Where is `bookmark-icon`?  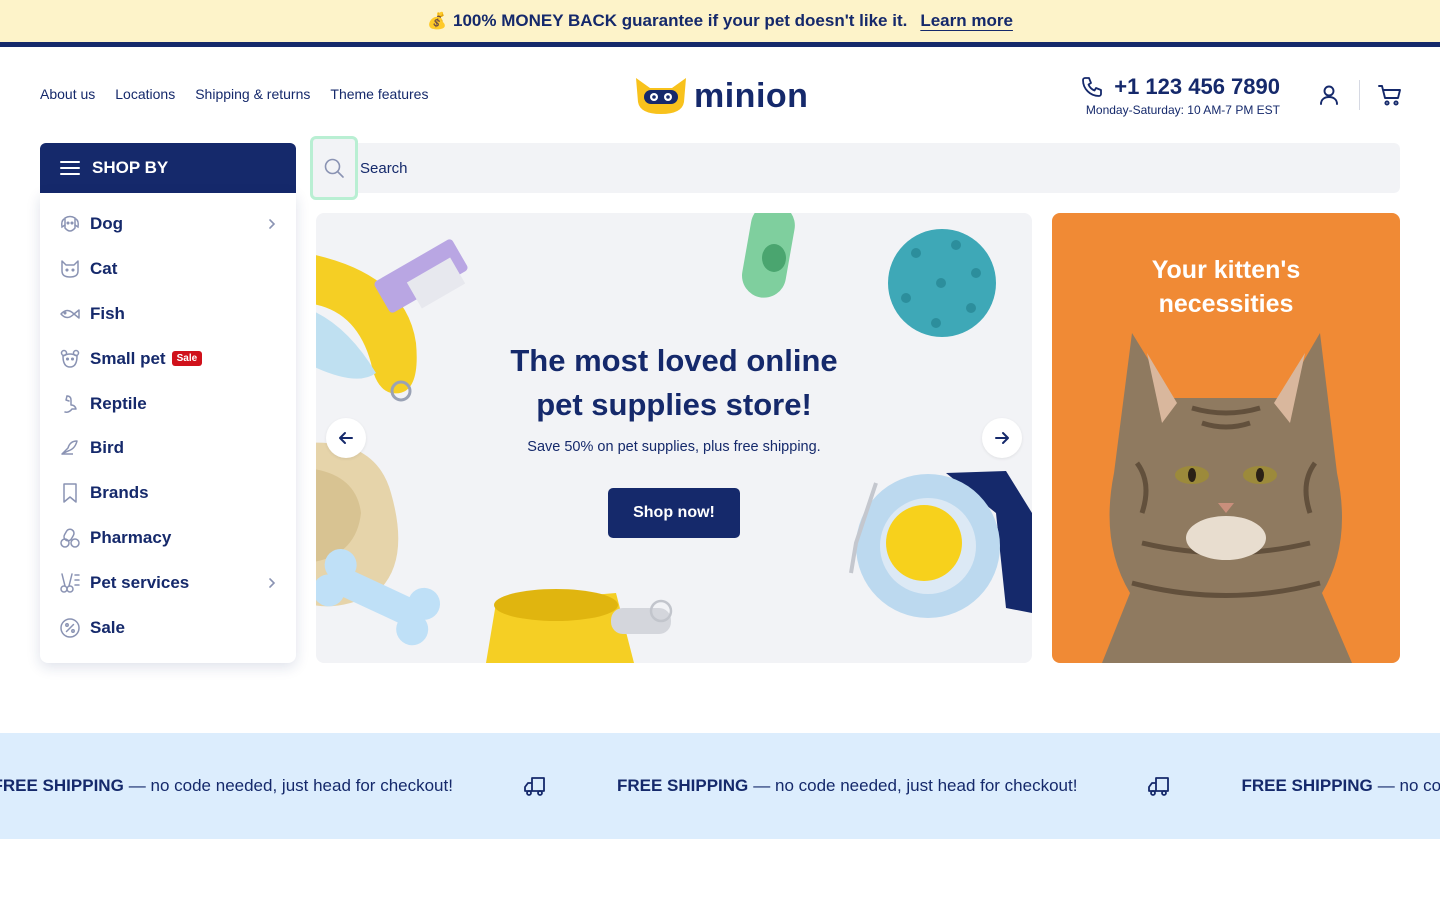
bookmark-icon is located at coordinates (70, 493).